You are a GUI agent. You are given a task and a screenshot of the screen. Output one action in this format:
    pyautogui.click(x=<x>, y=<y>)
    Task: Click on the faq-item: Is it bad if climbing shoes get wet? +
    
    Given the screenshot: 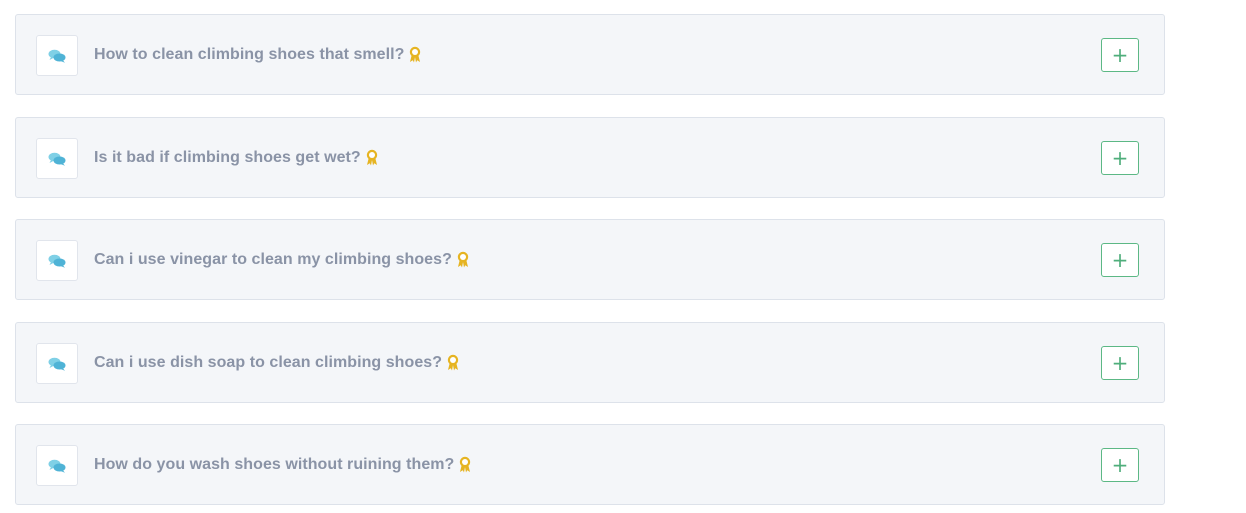 What is the action you would take?
    pyautogui.click(x=590, y=157)
    